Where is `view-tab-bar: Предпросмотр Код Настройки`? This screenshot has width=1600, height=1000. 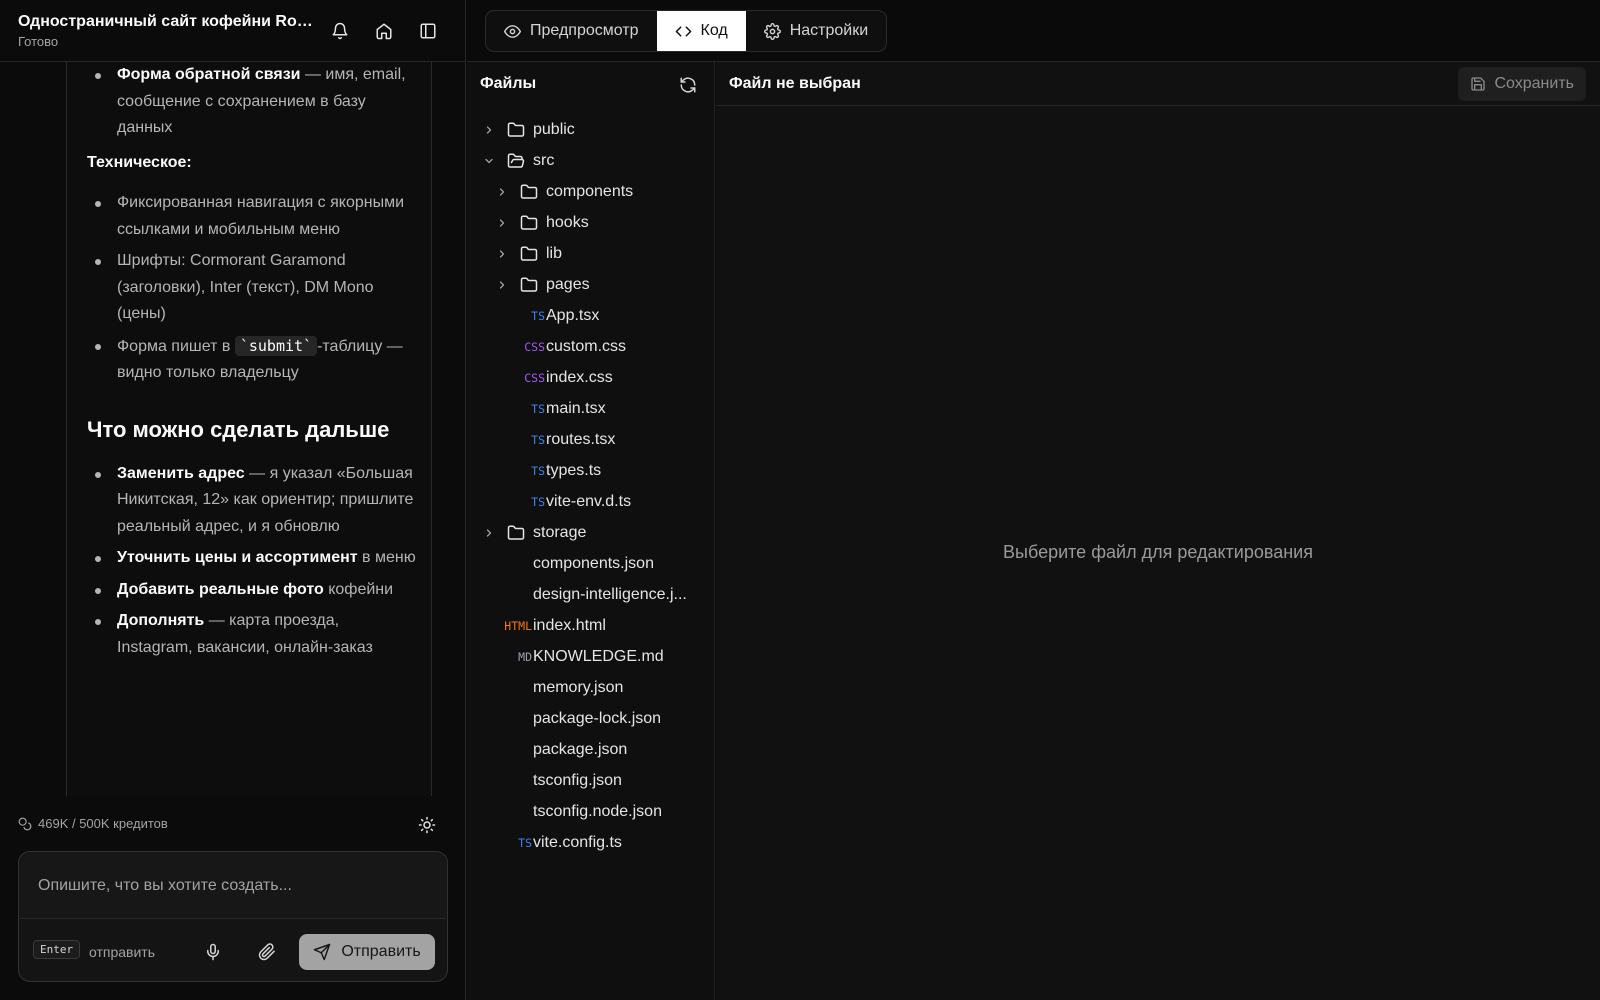
view-tab-bar: Предпросмотр Код Настройки is located at coordinates (1033, 31).